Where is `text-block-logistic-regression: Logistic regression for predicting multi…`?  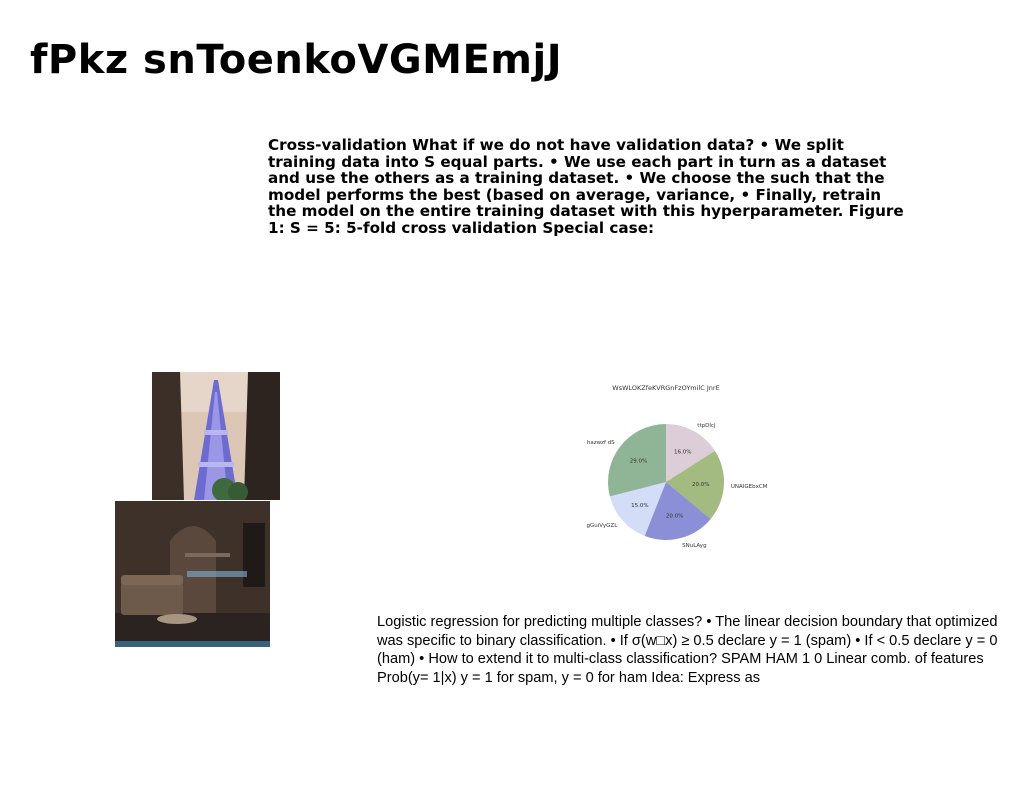 text-block-logistic-regression: Logistic regression for predicting multi… is located at coordinates (687, 650).